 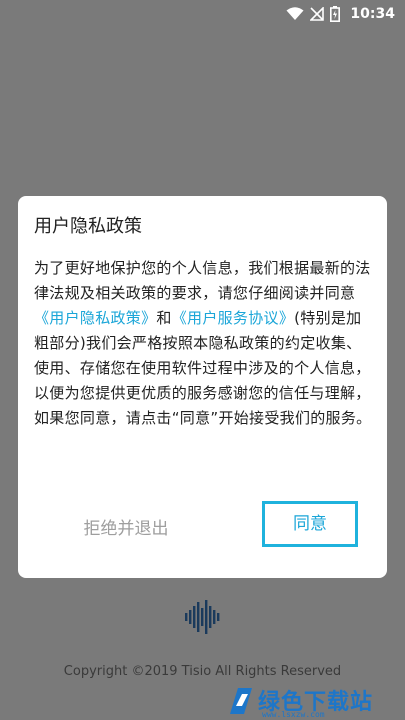 I want to click on agree-button: 同意, so click(x=310, y=524).